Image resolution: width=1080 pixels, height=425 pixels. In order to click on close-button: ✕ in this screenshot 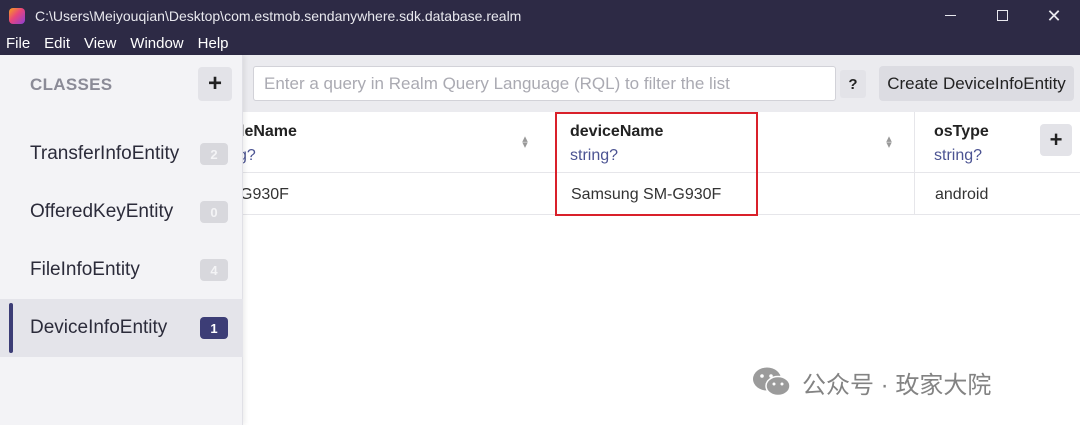, I will do `click(1054, 15)`.